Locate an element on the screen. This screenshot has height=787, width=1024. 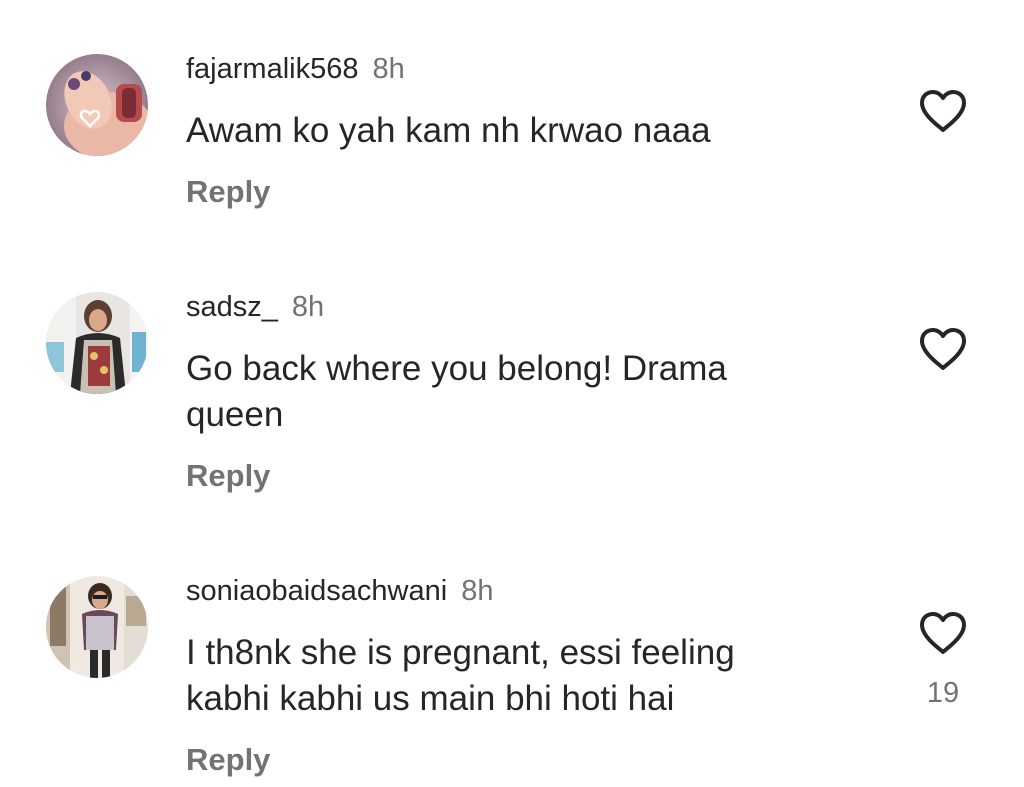
avatar-photo is located at coordinates (97, 627).